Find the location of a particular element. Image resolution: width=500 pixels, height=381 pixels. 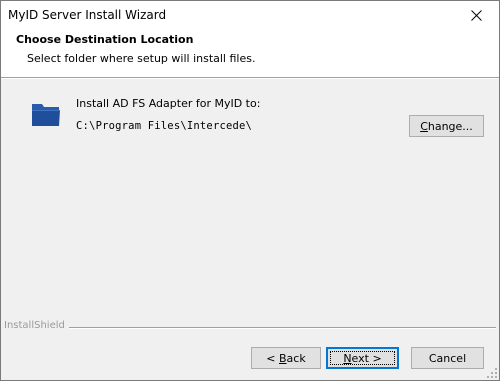

next-button: Next > is located at coordinates (362, 358).